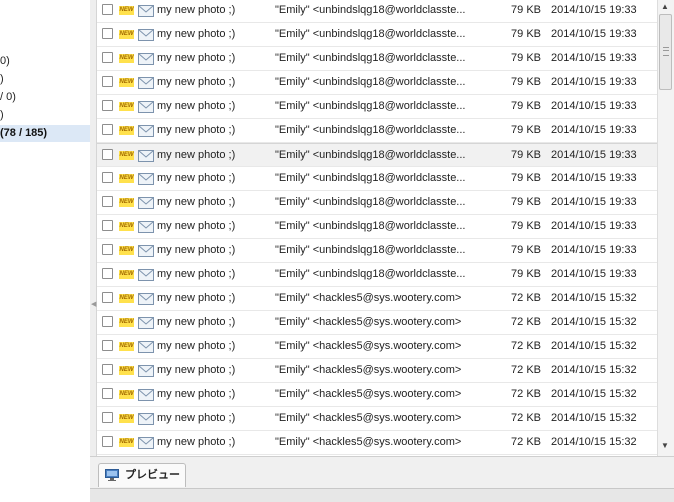  What do you see at coordinates (665, 6) in the screenshot?
I see `scroll-up-icon: ▲` at bounding box center [665, 6].